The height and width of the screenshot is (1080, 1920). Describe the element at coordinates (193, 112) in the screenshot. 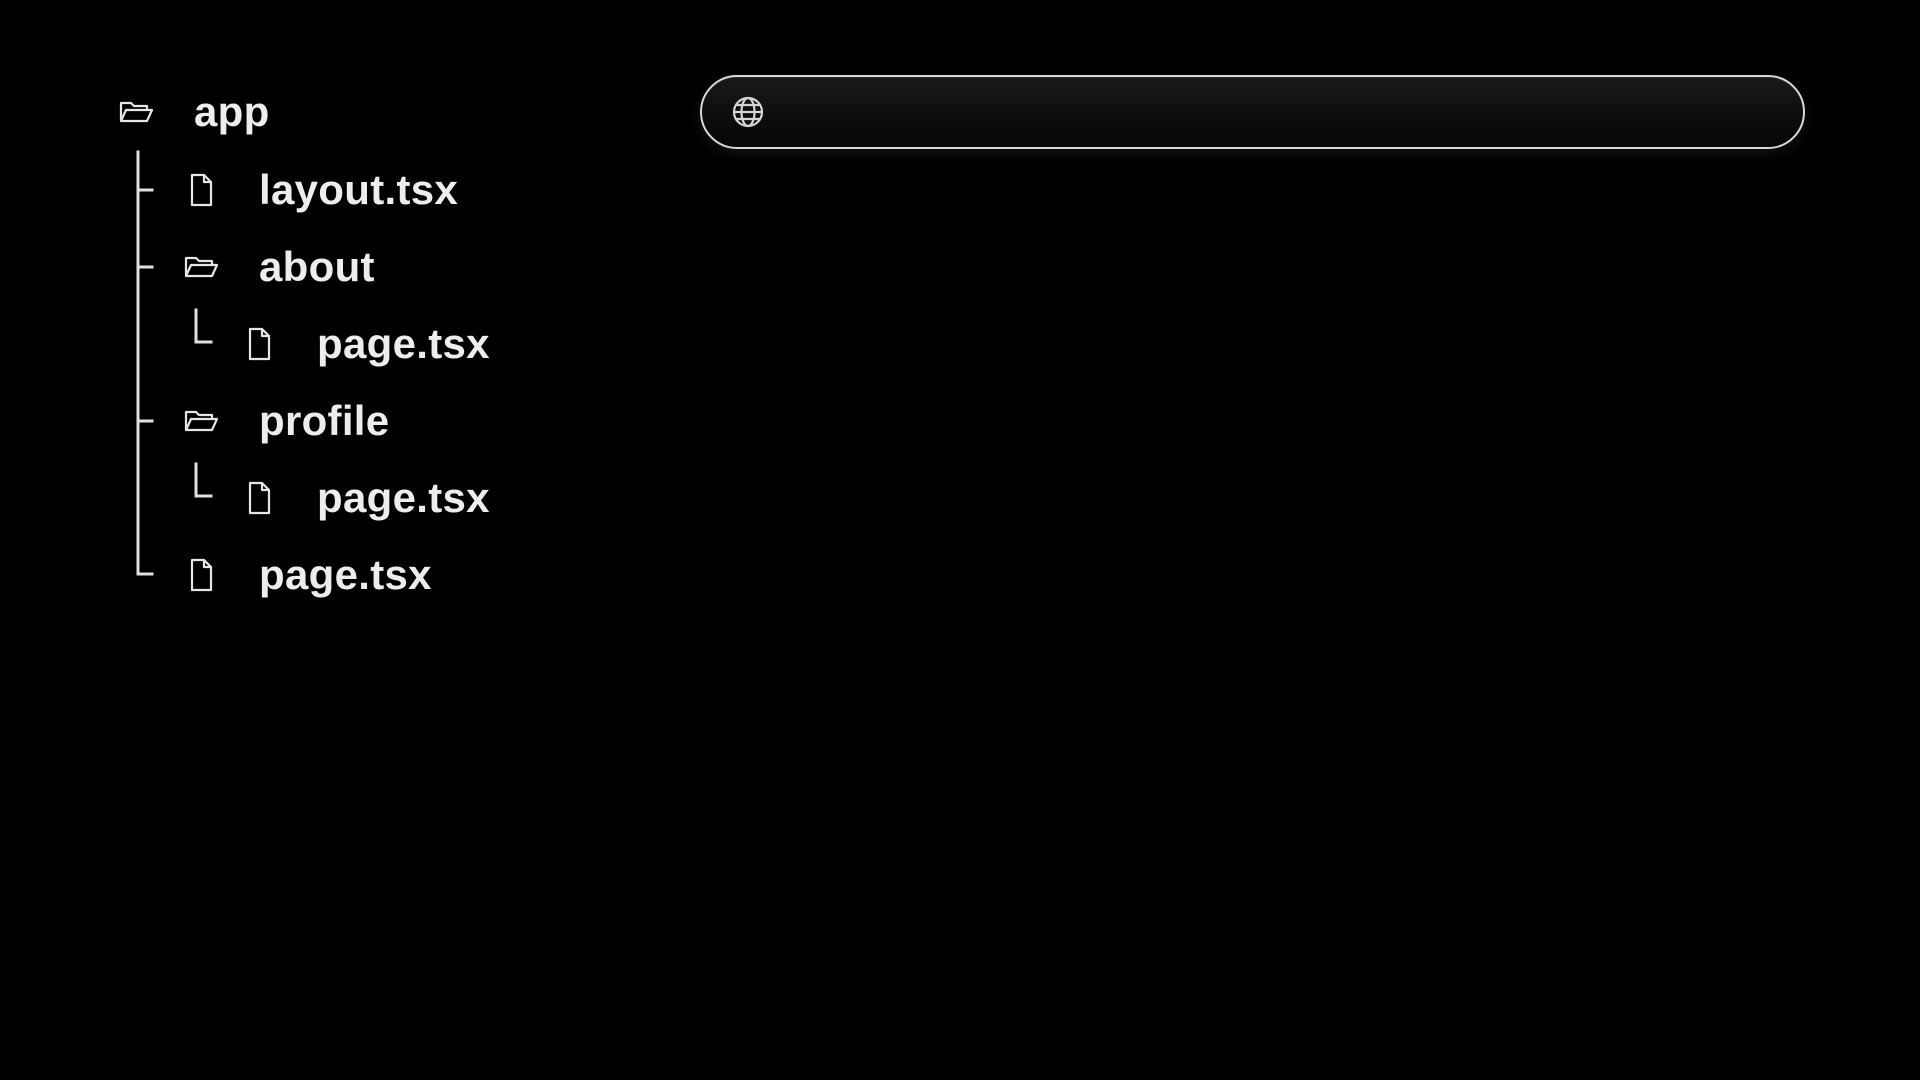

I see `tree-item-app: app` at that location.